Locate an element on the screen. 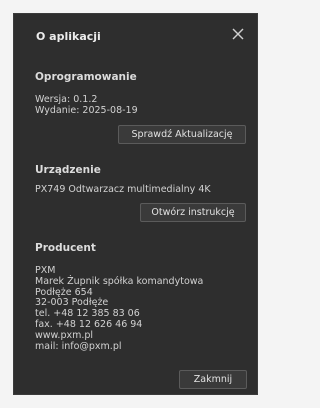  close-icon is located at coordinates (238, 34).